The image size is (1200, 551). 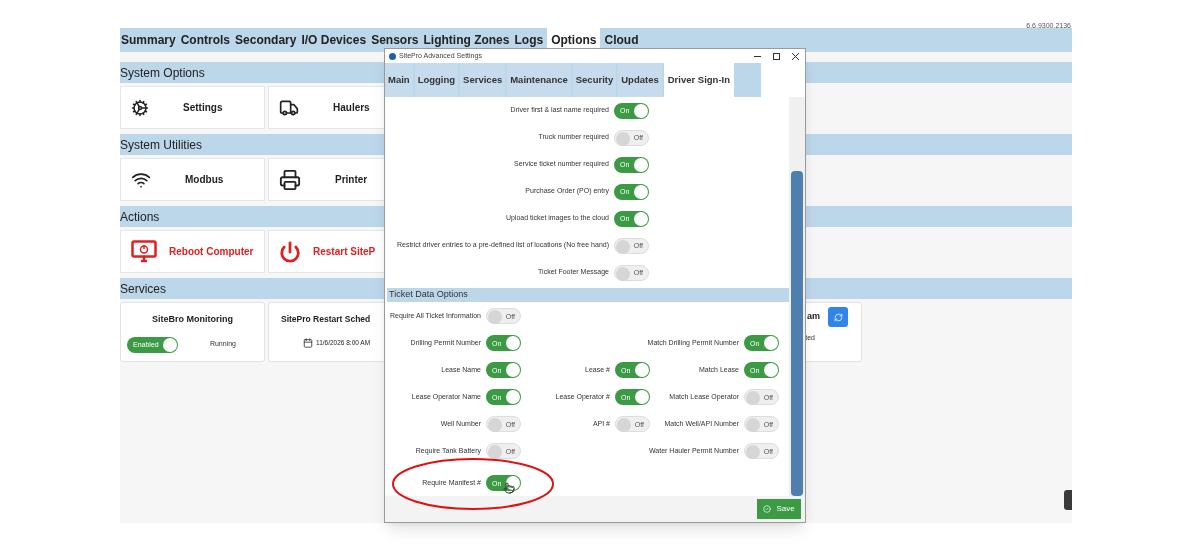 What do you see at coordinates (392, 56) in the screenshot?
I see `app-logo-icon` at bounding box center [392, 56].